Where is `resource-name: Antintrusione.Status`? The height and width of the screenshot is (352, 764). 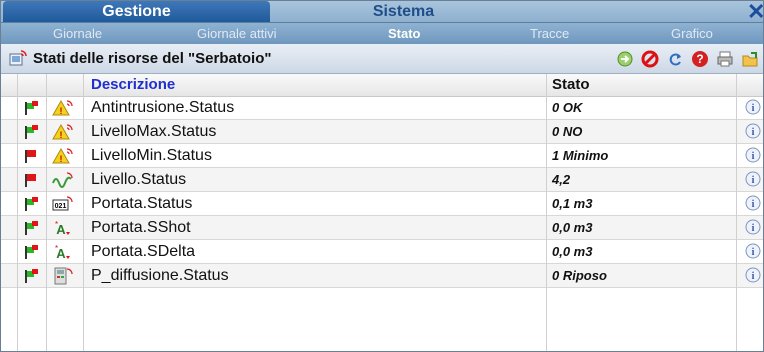 resource-name: Antintrusione.Status is located at coordinates (163, 107).